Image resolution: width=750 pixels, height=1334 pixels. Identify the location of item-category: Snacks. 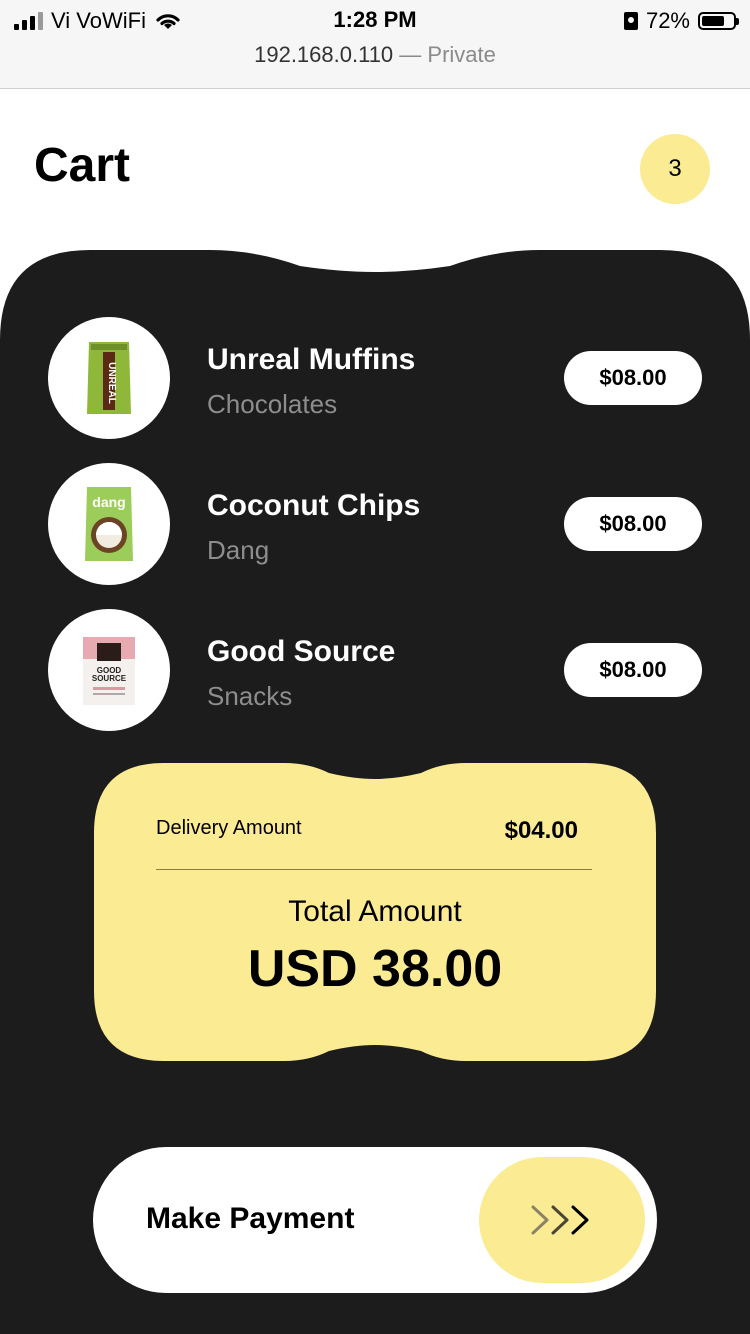
(250, 696).